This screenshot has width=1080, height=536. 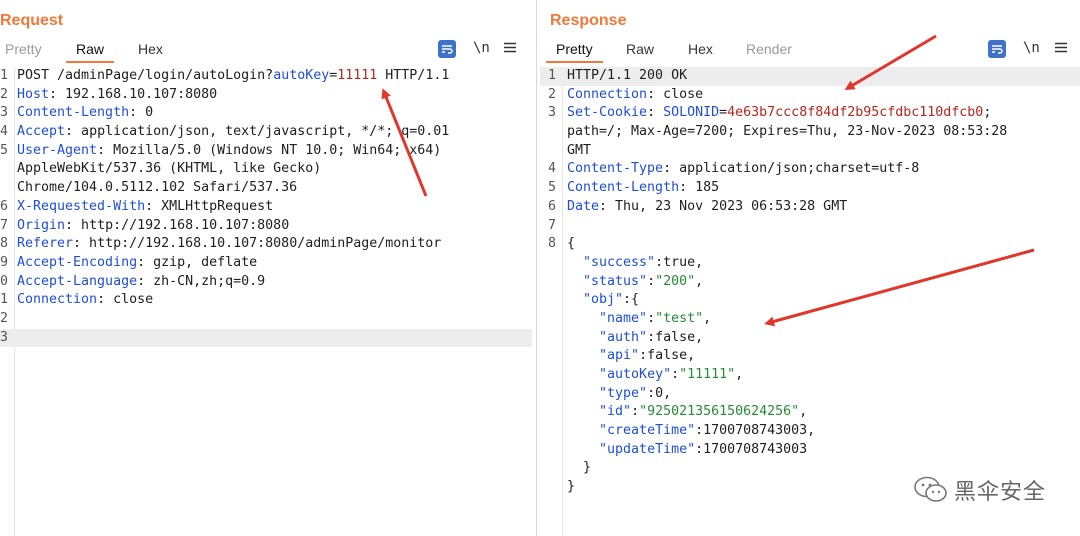 What do you see at coordinates (574, 52) in the screenshot?
I see `response-tab-pretty: Pretty` at bounding box center [574, 52].